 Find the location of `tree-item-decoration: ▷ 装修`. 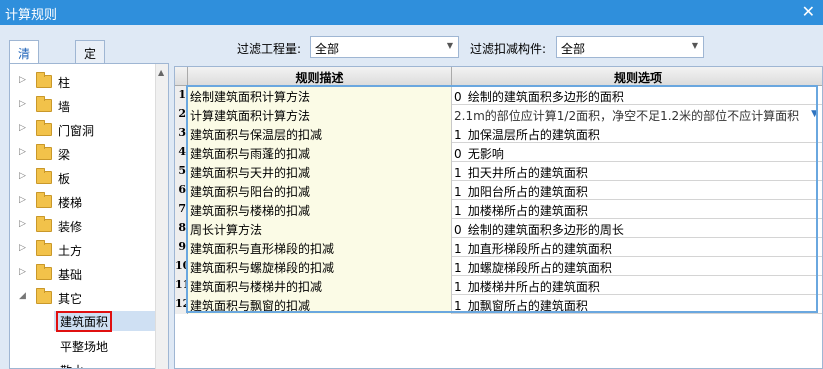

tree-item-decoration: ▷ 装修 is located at coordinates (85, 226).